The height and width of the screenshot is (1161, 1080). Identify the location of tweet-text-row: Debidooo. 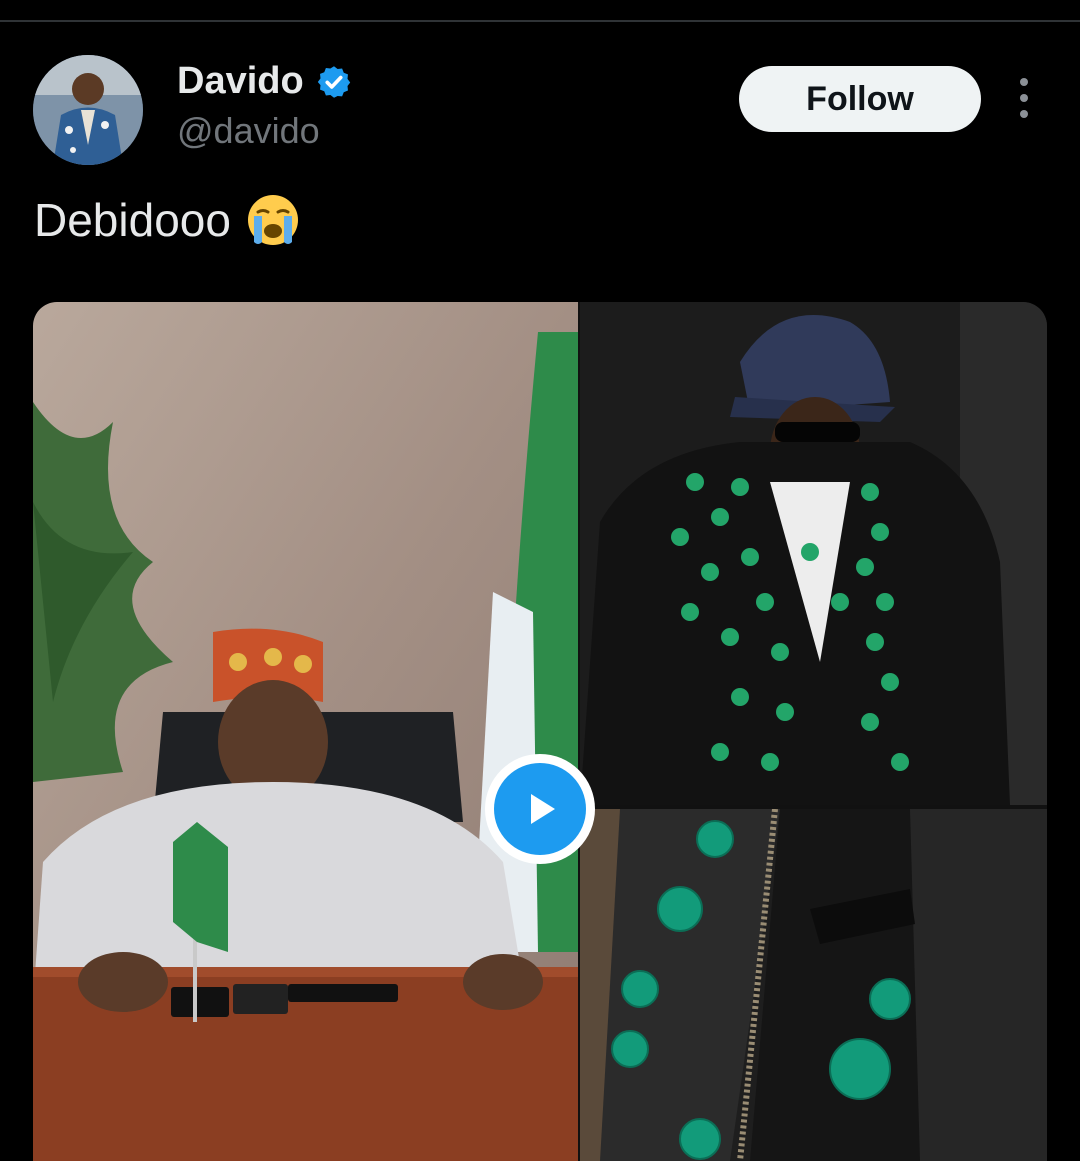
(167, 220).